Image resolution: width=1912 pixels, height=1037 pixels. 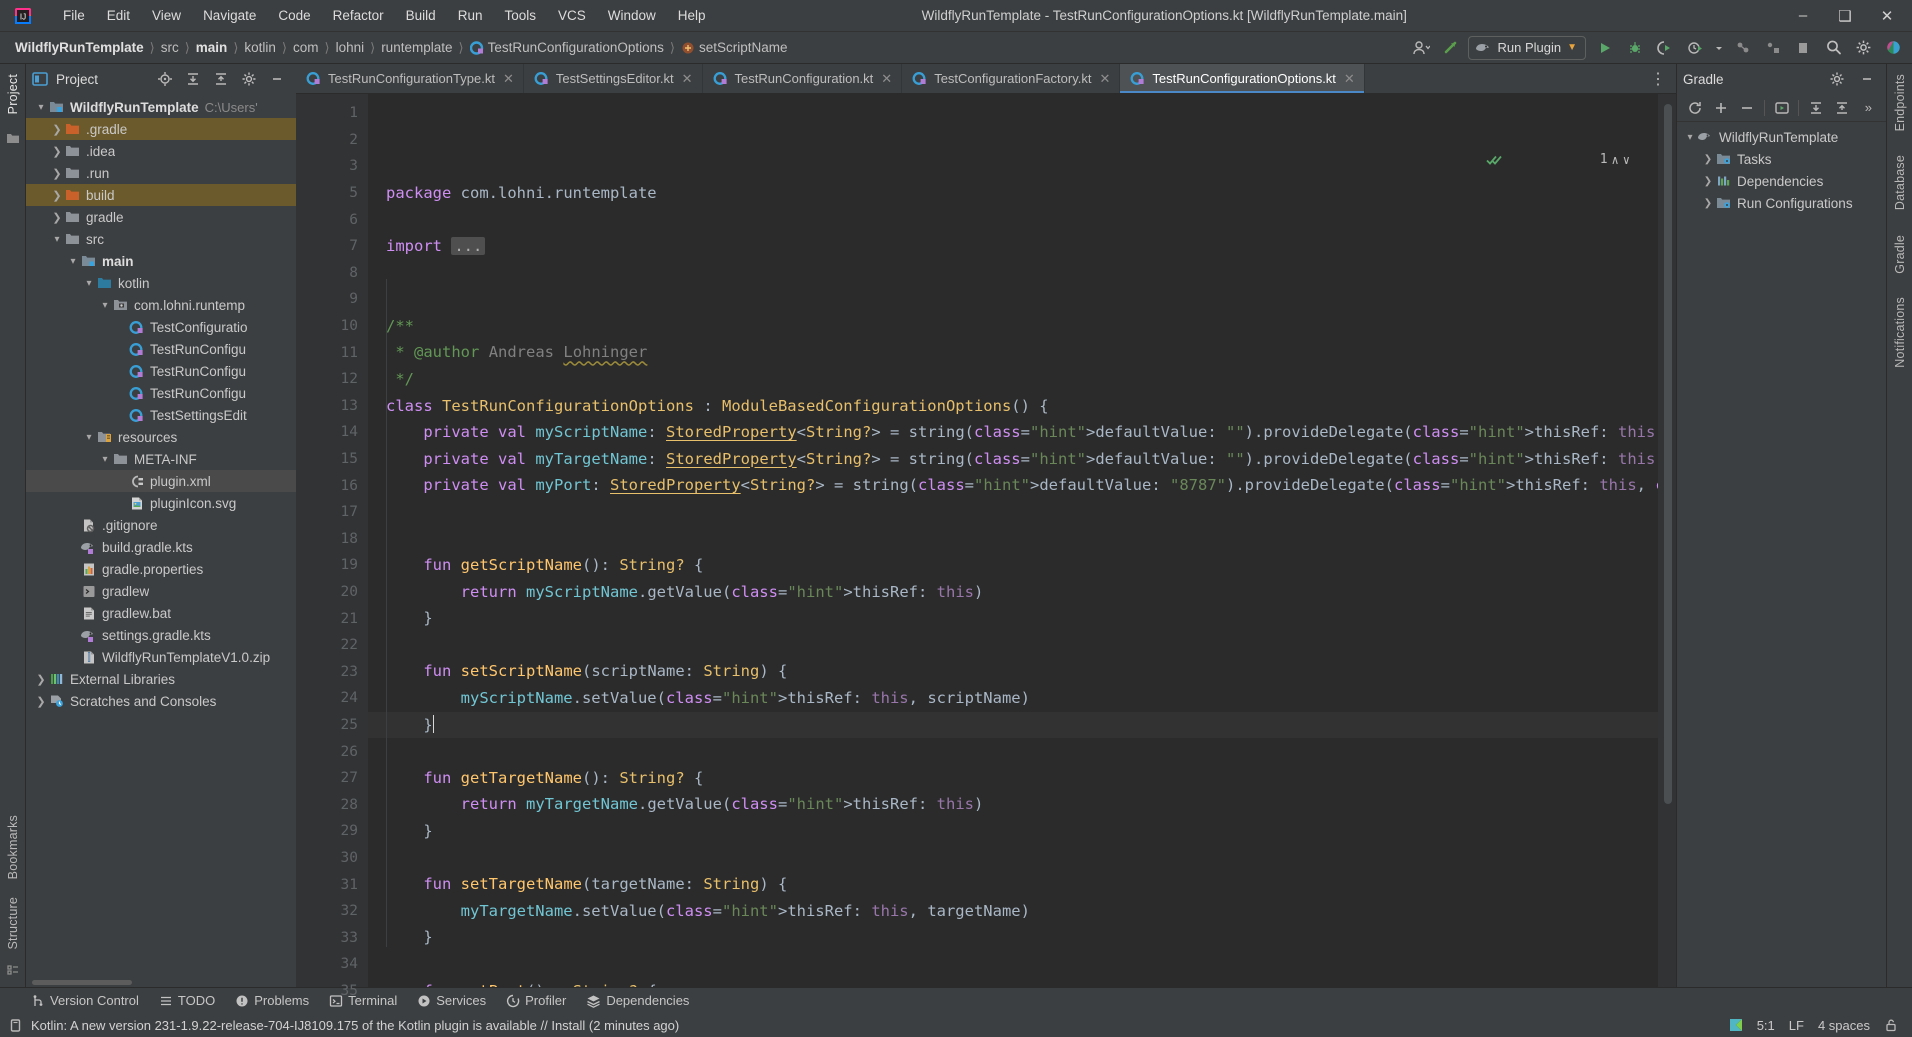 What do you see at coordinates (451, 1000) in the screenshot?
I see `bottom-tab: Services` at bounding box center [451, 1000].